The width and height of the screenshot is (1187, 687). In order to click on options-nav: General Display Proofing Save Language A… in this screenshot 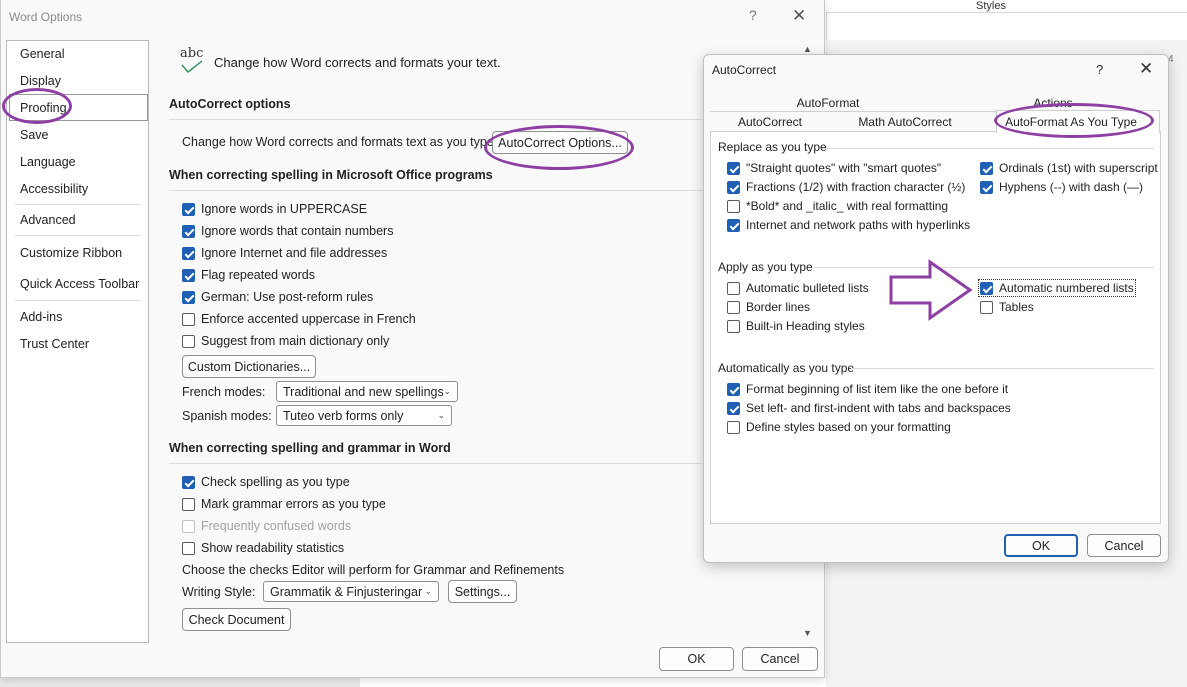, I will do `click(77, 341)`.